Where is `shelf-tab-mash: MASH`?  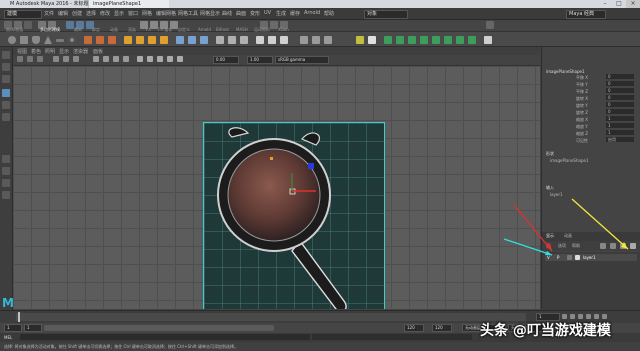 shelf-tab-mash: MASH is located at coordinates (242, 29).